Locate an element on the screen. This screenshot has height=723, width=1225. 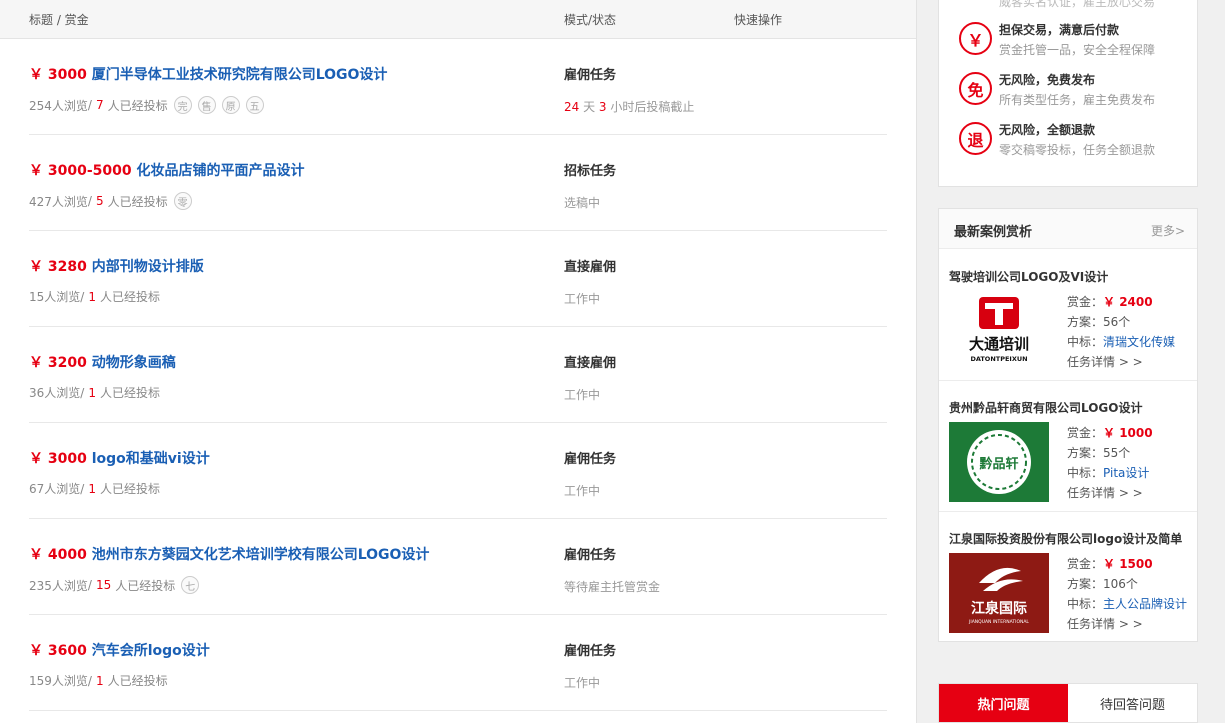
table-row: ￥ 3280 内部刊物设计排版 15人浏览 / 1 人已经投标 直接雇佣 工作中 is located at coordinates (458, 279).